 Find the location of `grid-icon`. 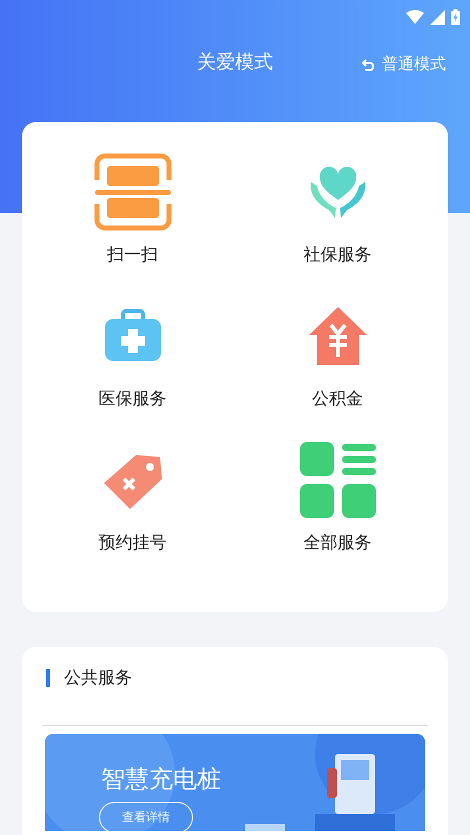

grid-icon is located at coordinates (338, 480).